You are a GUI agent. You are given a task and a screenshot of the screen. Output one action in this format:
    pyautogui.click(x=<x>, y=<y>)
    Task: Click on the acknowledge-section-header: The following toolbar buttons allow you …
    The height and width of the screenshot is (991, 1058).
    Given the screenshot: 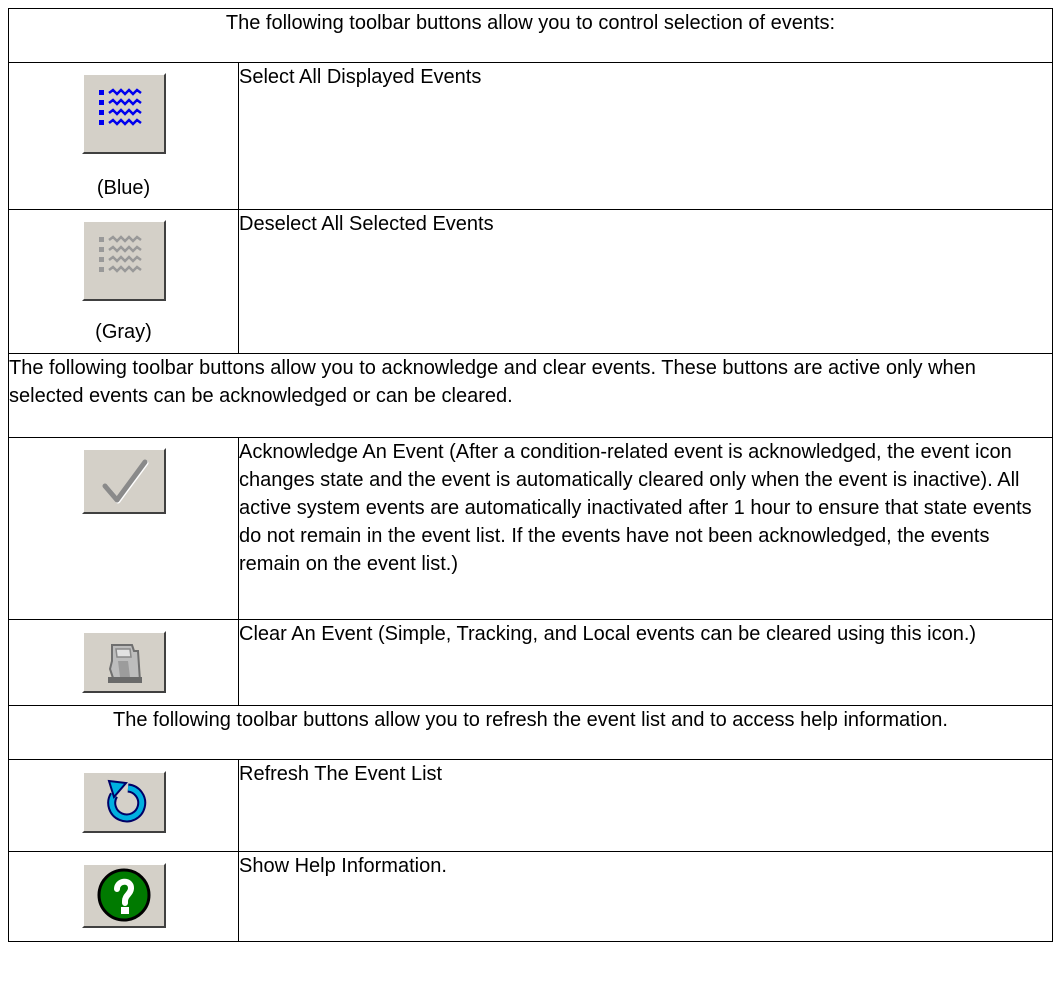 What is the action you would take?
    pyautogui.click(x=530, y=395)
    